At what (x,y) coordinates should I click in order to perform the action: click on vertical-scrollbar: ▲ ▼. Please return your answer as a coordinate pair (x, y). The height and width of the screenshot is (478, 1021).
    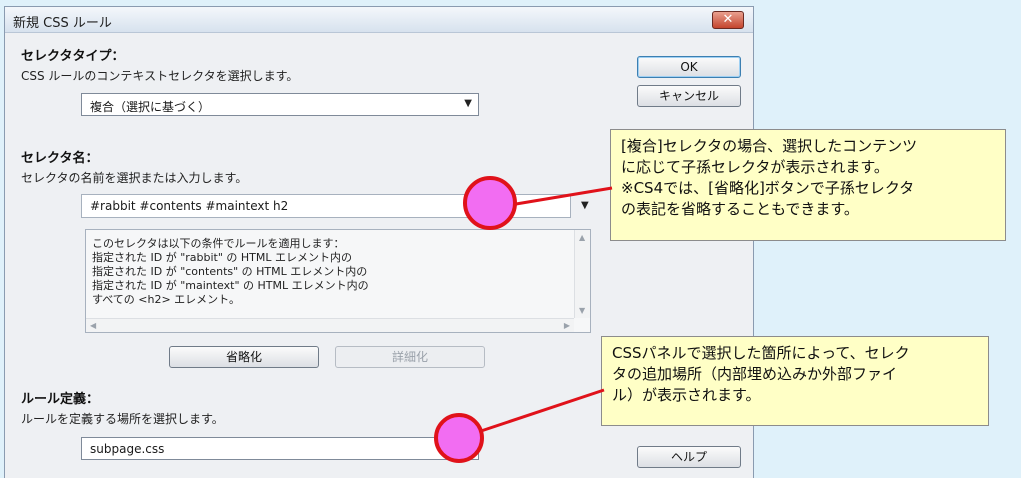
    Looking at the image, I should click on (582, 274).